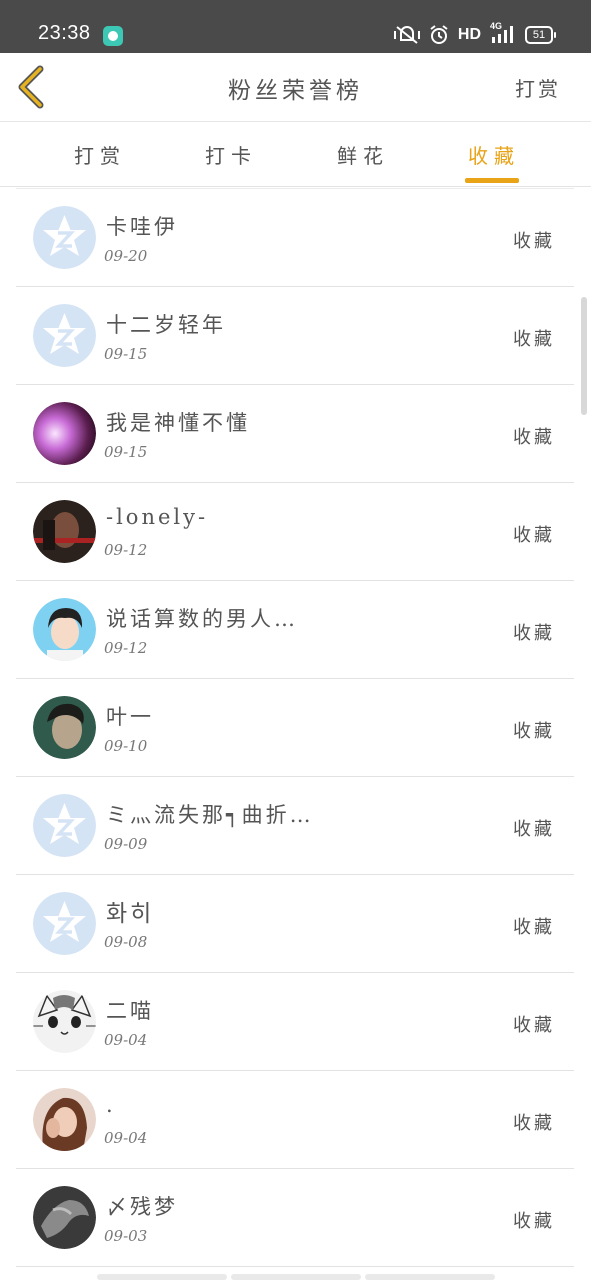 The width and height of the screenshot is (591, 1280). What do you see at coordinates (295, 154) in the screenshot?
I see `tab-bar: 打赏 打卡 鲜花 收藏` at bounding box center [295, 154].